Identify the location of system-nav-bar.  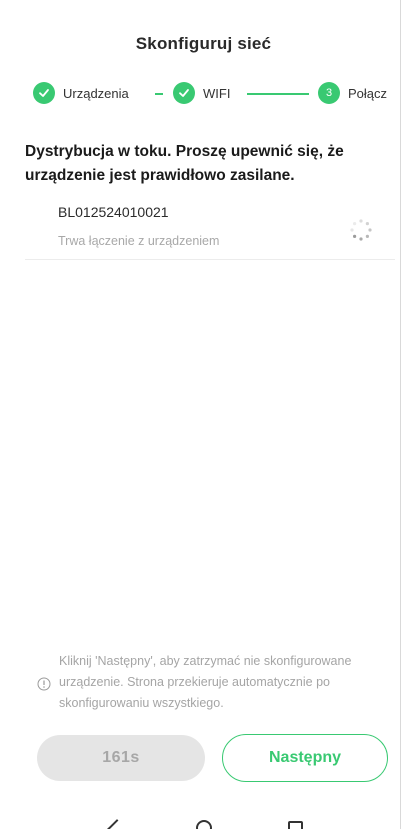
(203, 823).